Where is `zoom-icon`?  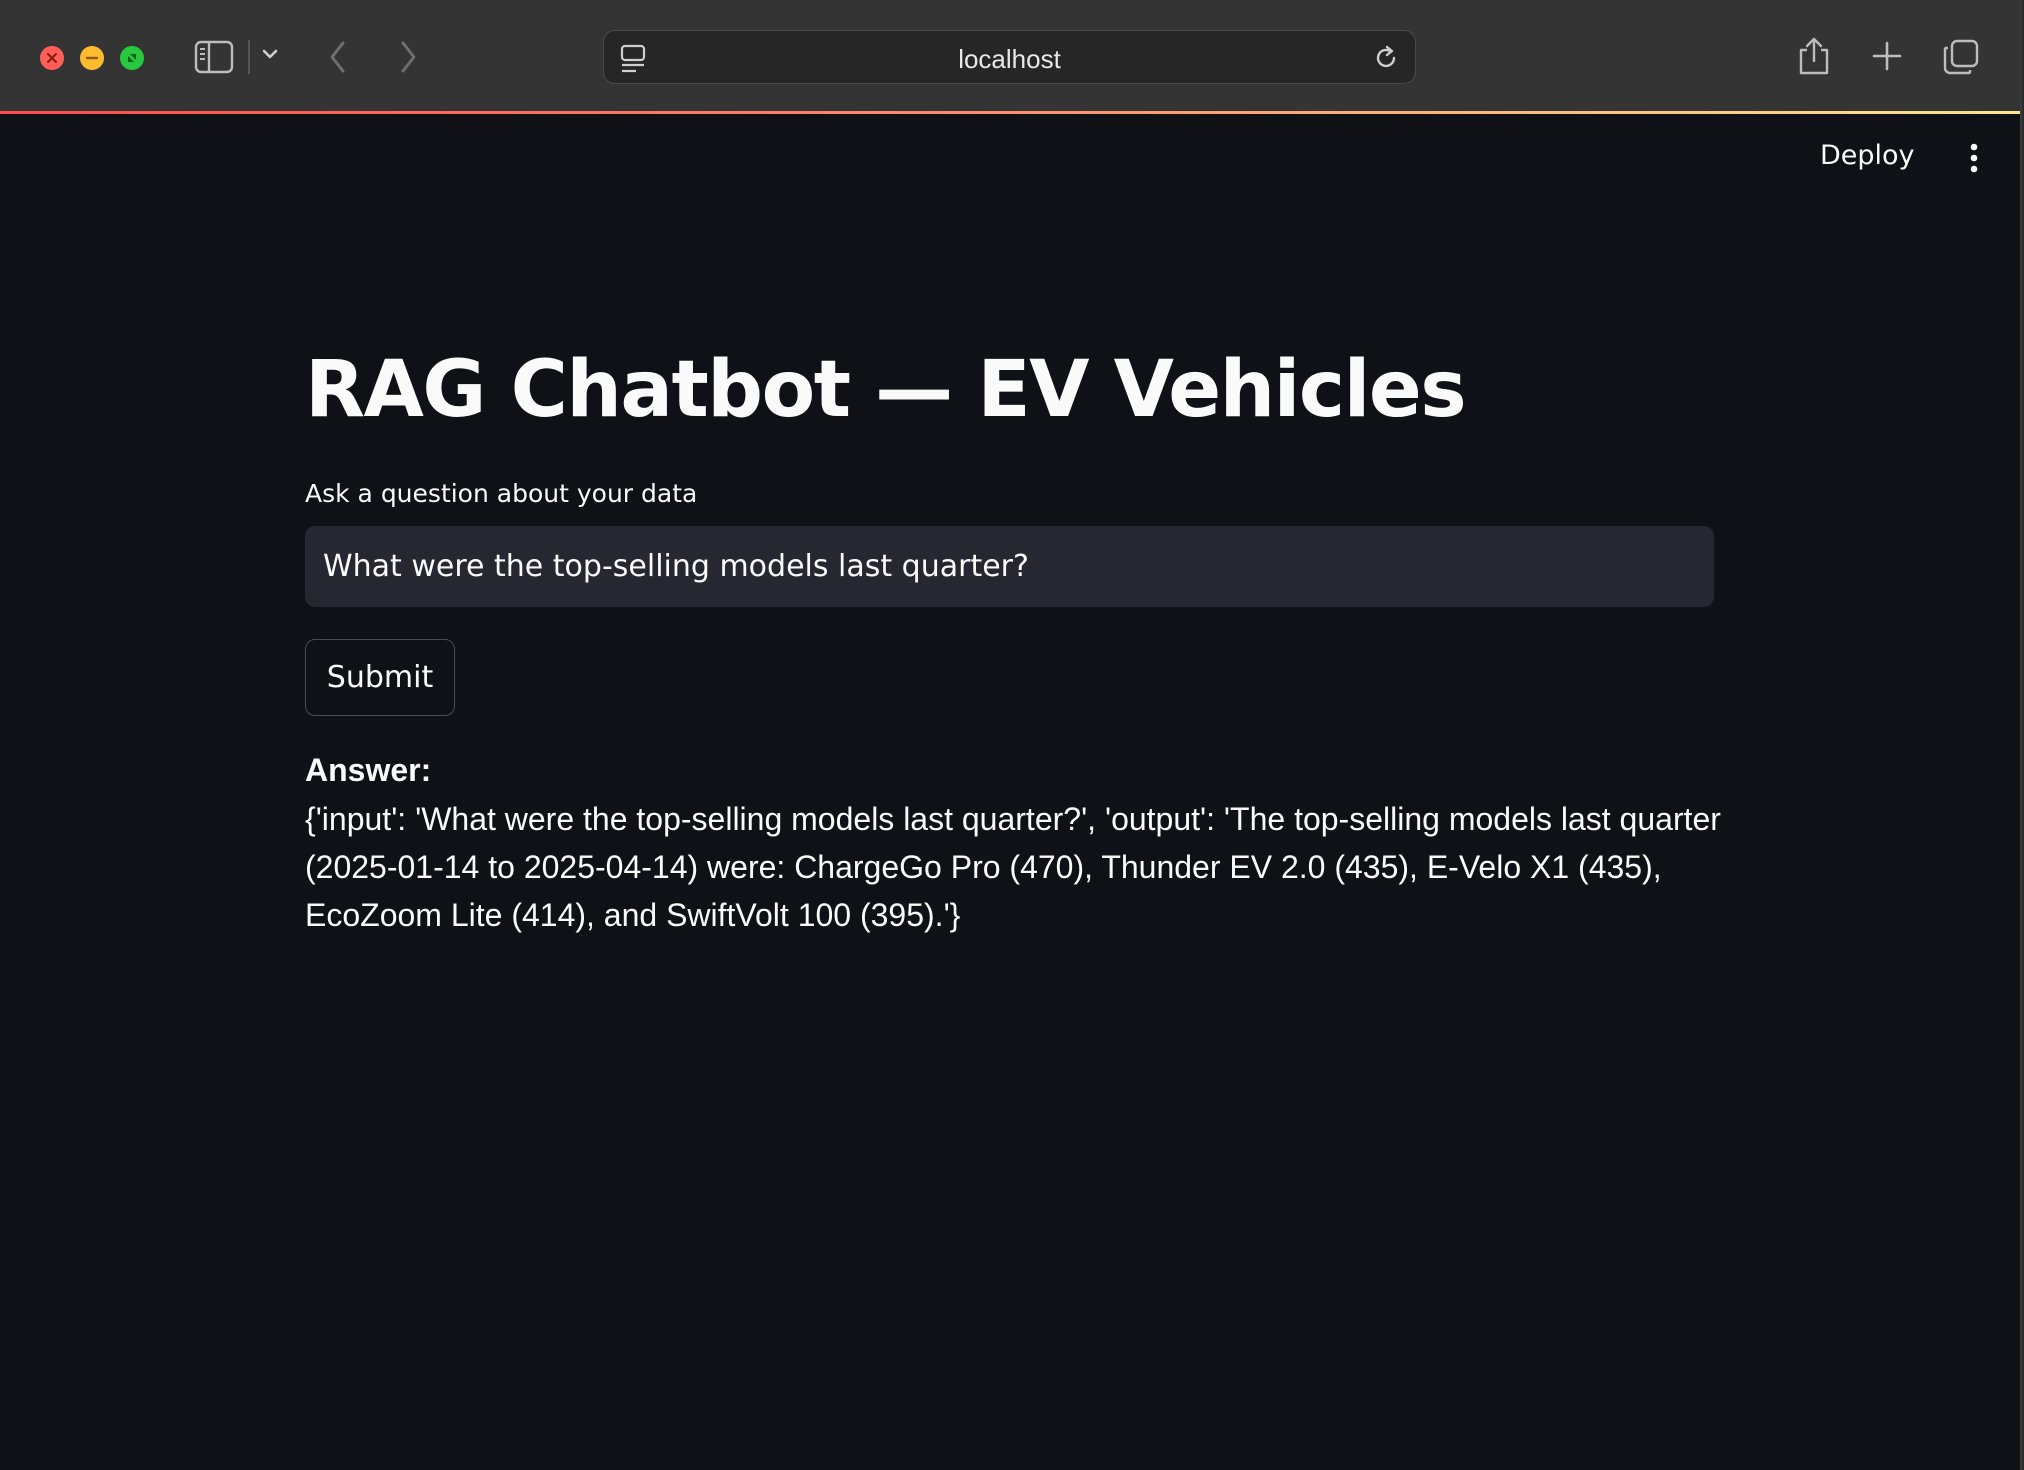 zoom-icon is located at coordinates (132, 58).